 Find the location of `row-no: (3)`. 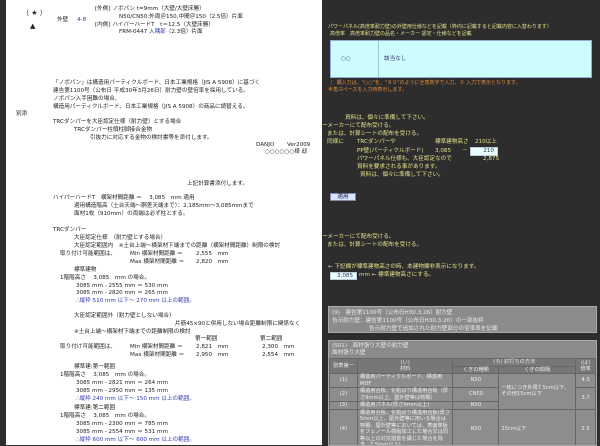

row-no: (3) is located at coordinates (343, 405).